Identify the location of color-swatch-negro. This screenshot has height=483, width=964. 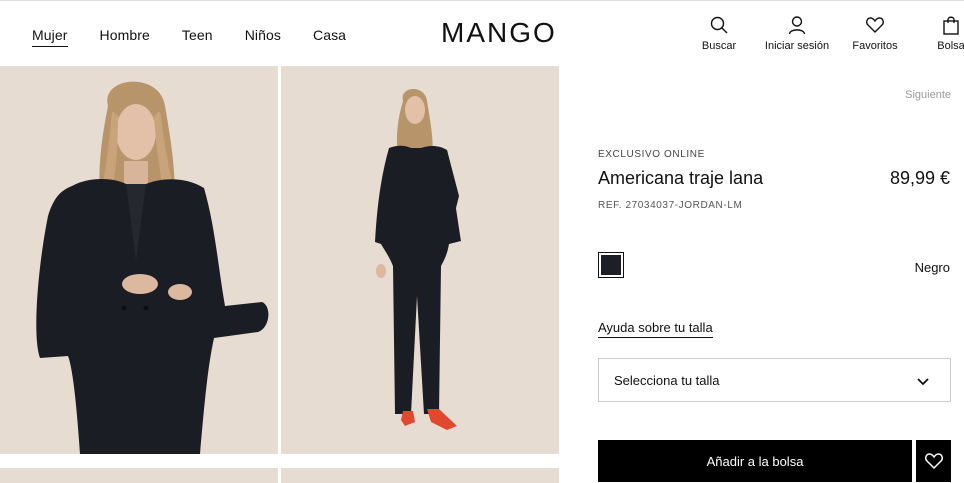
(611, 265).